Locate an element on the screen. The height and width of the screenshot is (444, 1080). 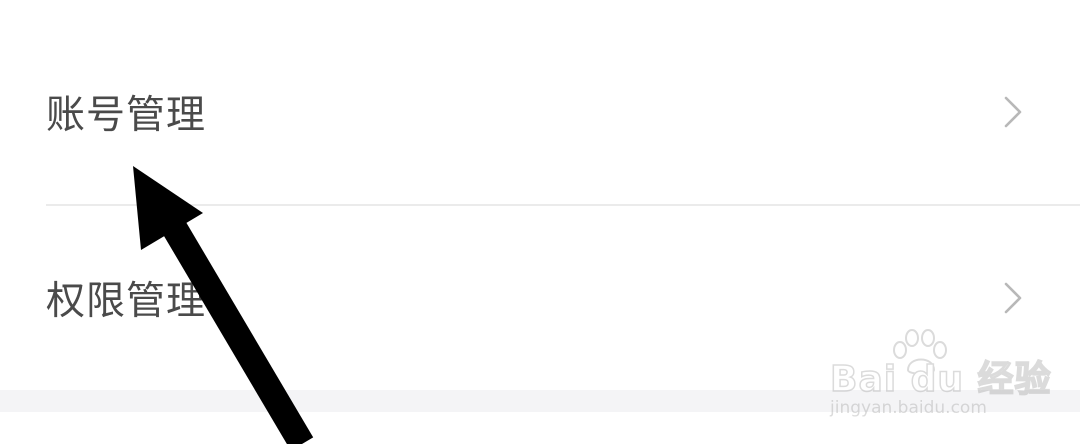
menu-item-label: 账号管理 is located at coordinates (126, 115).